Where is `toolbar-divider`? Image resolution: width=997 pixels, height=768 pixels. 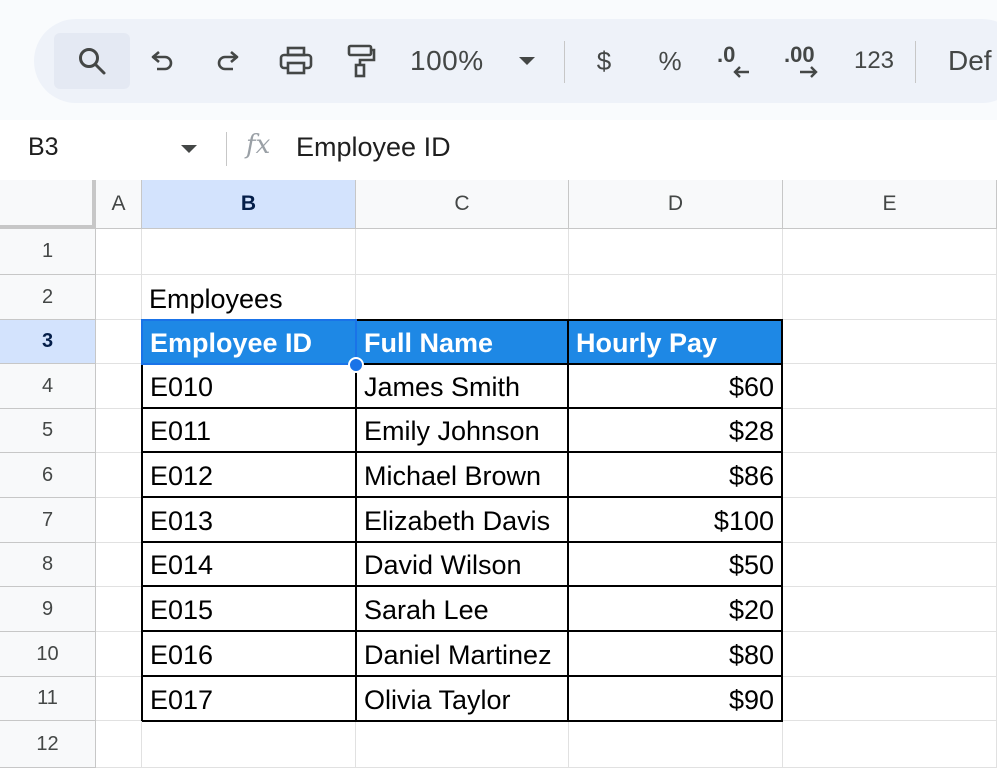 toolbar-divider is located at coordinates (915, 62).